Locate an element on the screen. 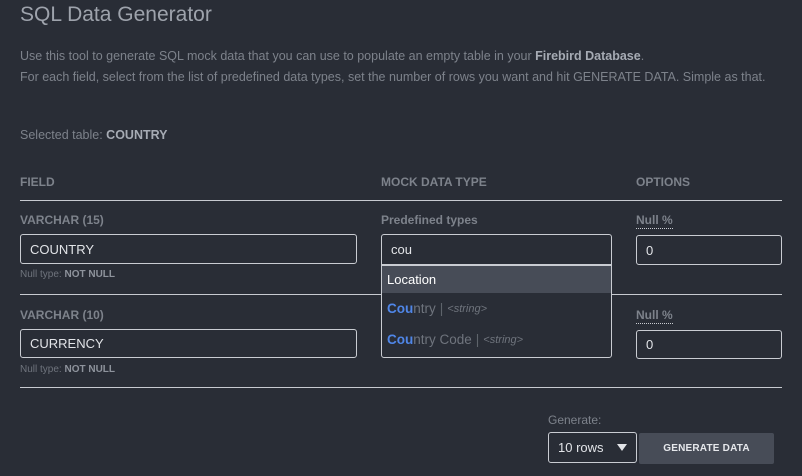 The width and height of the screenshot is (802, 476). rows-select: 10 rows is located at coordinates (592, 447).